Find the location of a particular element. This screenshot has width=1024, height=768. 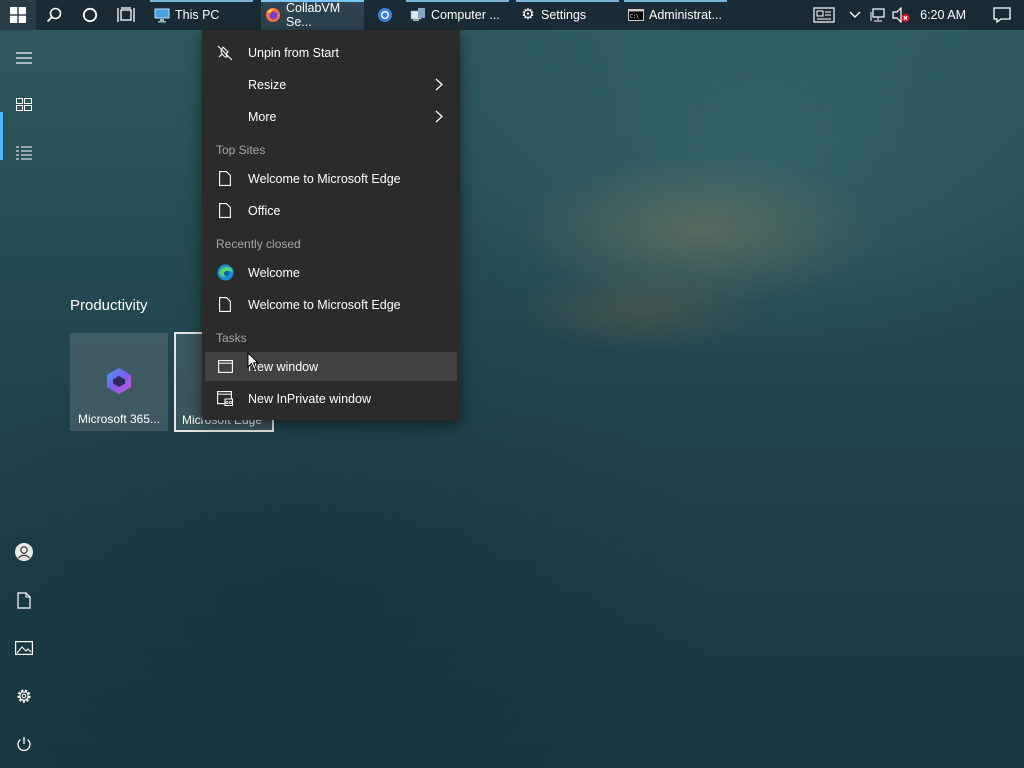

document-icon is located at coordinates (24, 600).